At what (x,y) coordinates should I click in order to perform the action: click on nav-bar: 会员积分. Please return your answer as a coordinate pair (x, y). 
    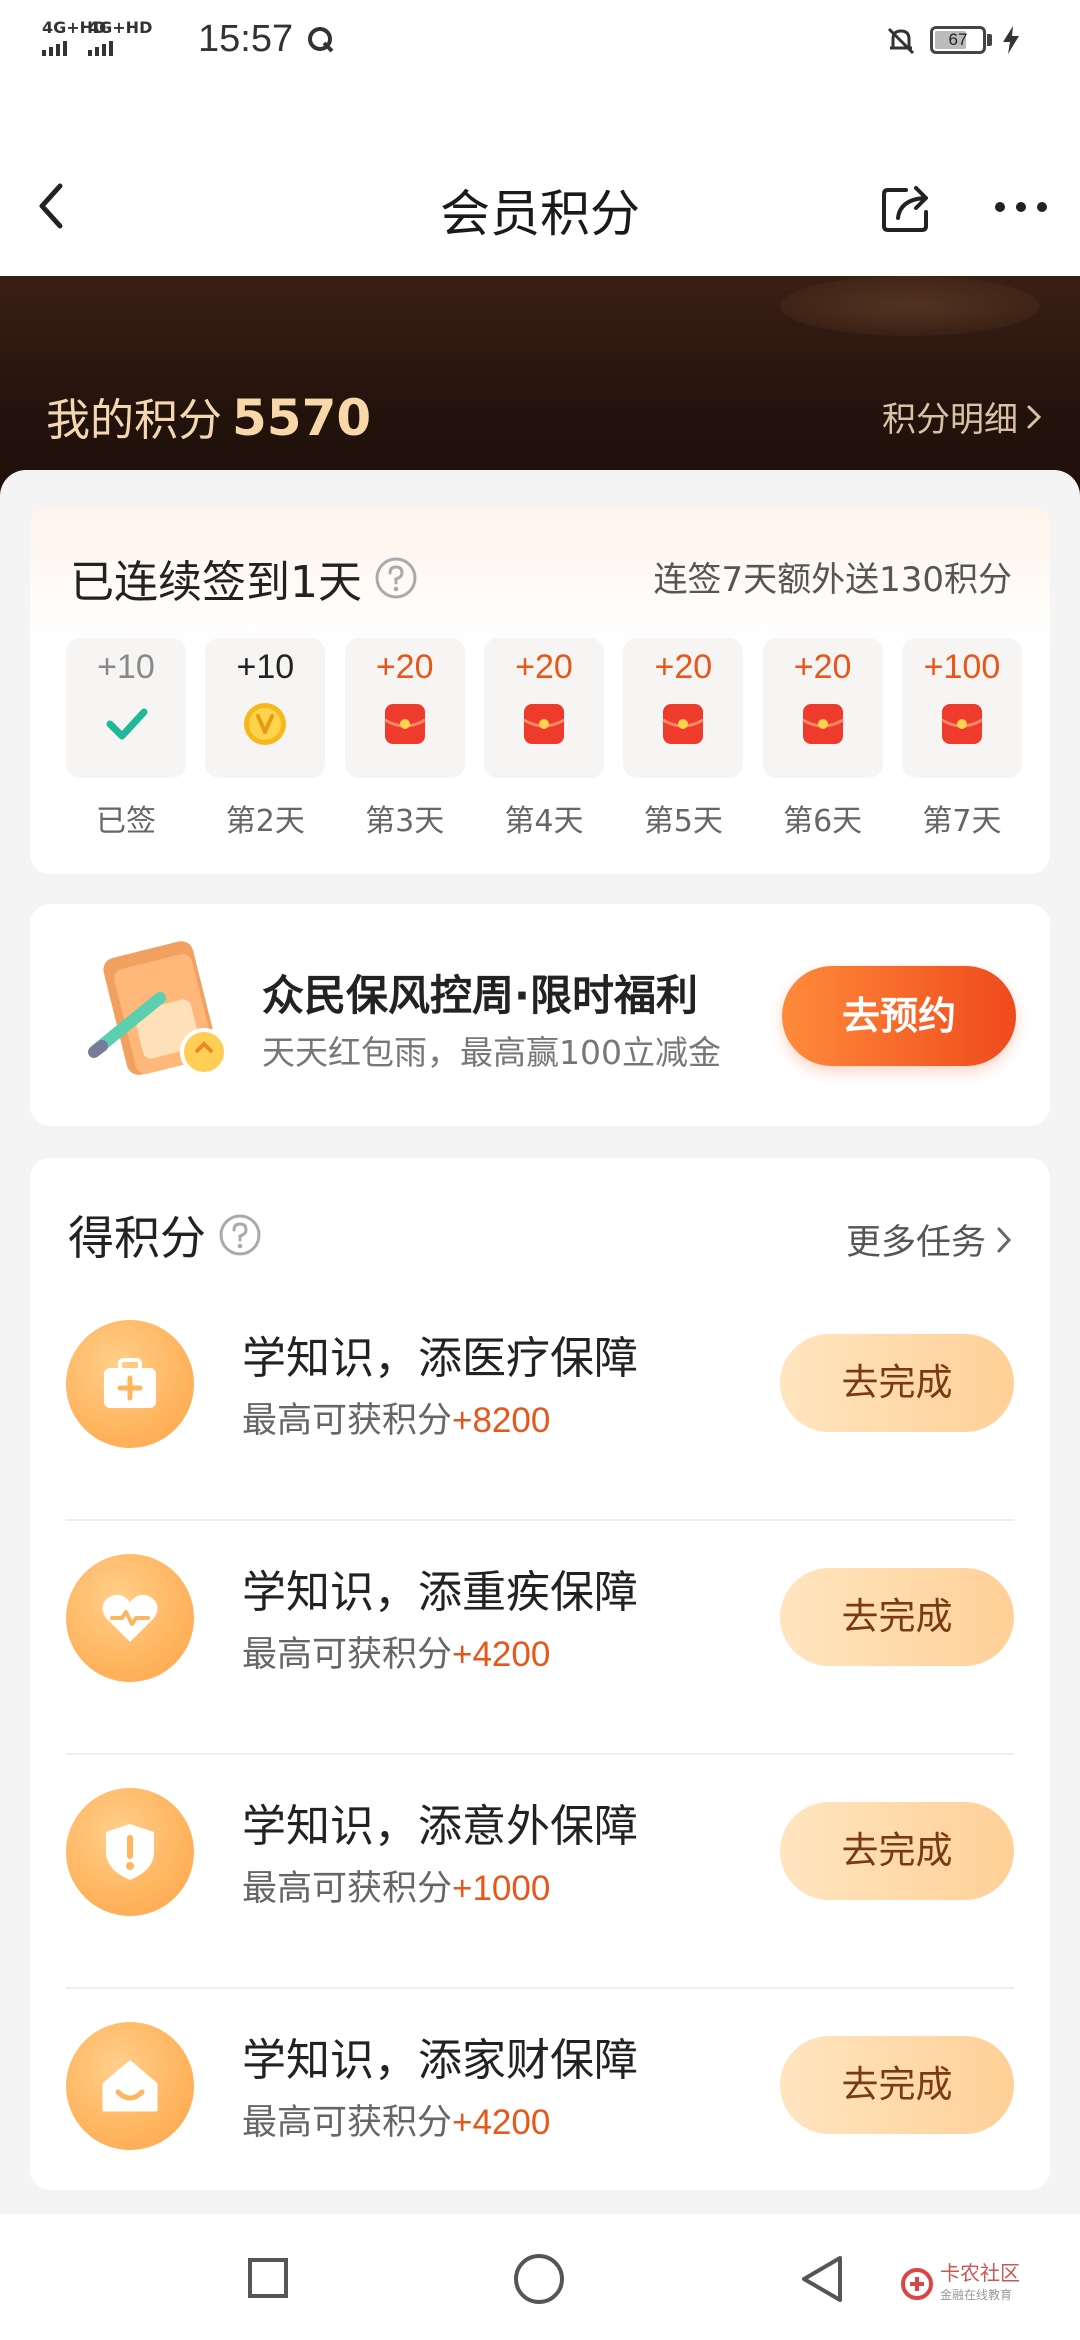
    Looking at the image, I should click on (540, 181).